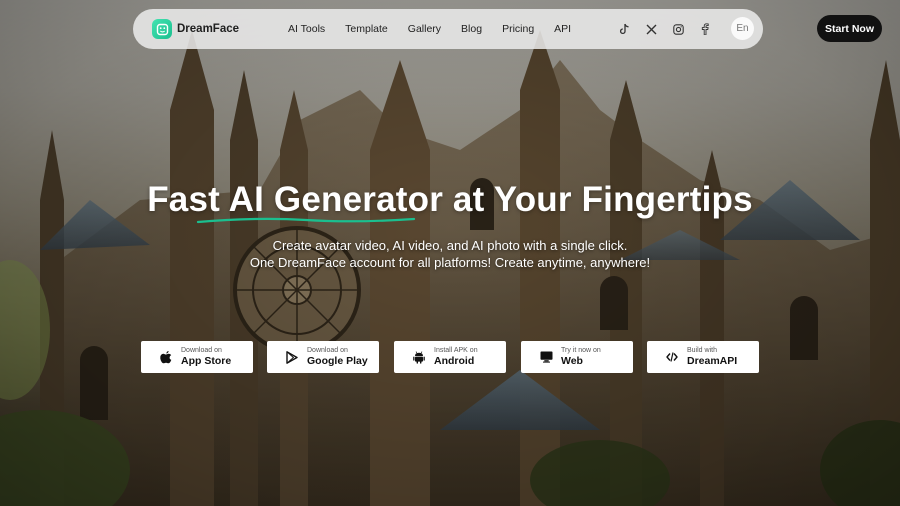 The height and width of the screenshot is (506, 900). What do you see at coordinates (471, 29) in the screenshot?
I see `nav-link-blog: Blog` at bounding box center [471, 29].